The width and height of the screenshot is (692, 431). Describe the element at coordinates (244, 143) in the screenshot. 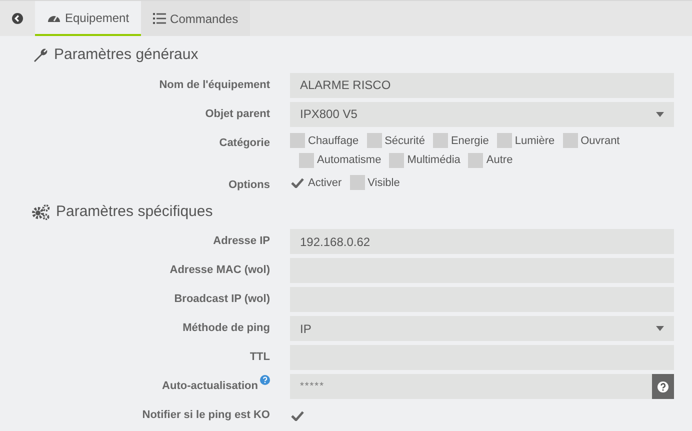

I see `field-label: Catégorie` at that location.